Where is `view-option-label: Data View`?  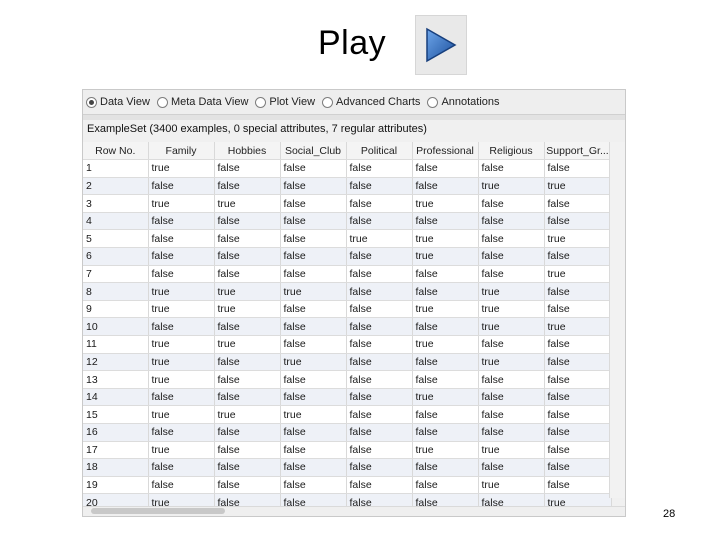 view-option-label: Data View is located at coordinates (125, 102).